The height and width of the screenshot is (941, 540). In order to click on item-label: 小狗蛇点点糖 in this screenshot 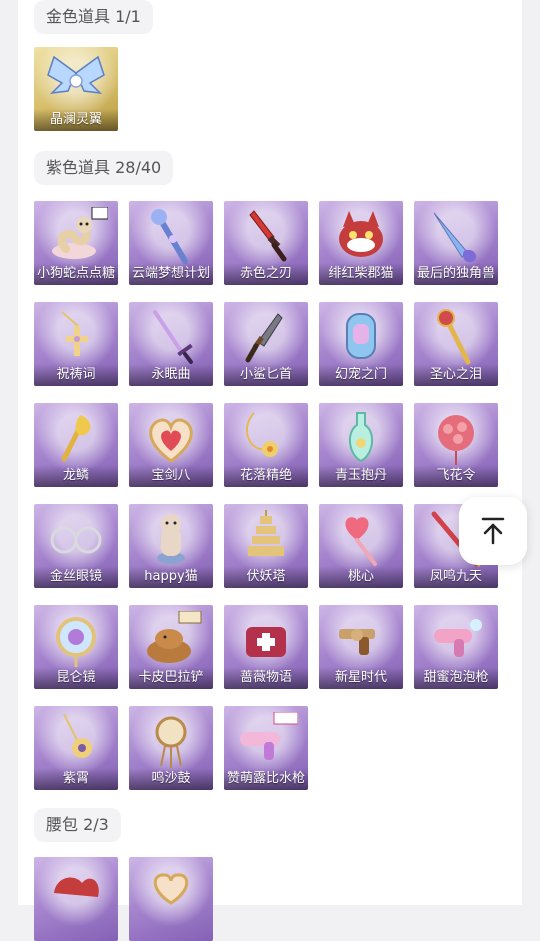, I will do `click(76, 274)`.